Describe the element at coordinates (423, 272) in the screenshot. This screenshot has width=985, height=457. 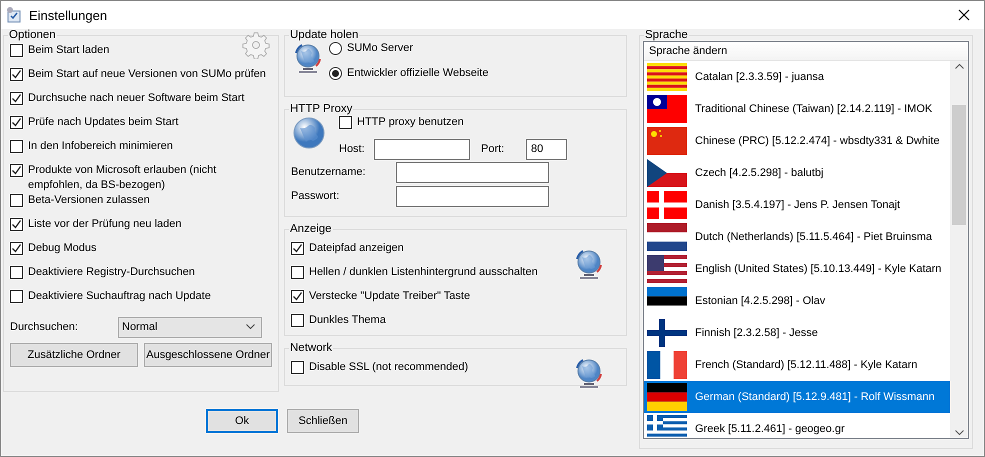
I see `checkbox-label: Hellen / dunklen Listenhintergrund ausschalten` at that location.